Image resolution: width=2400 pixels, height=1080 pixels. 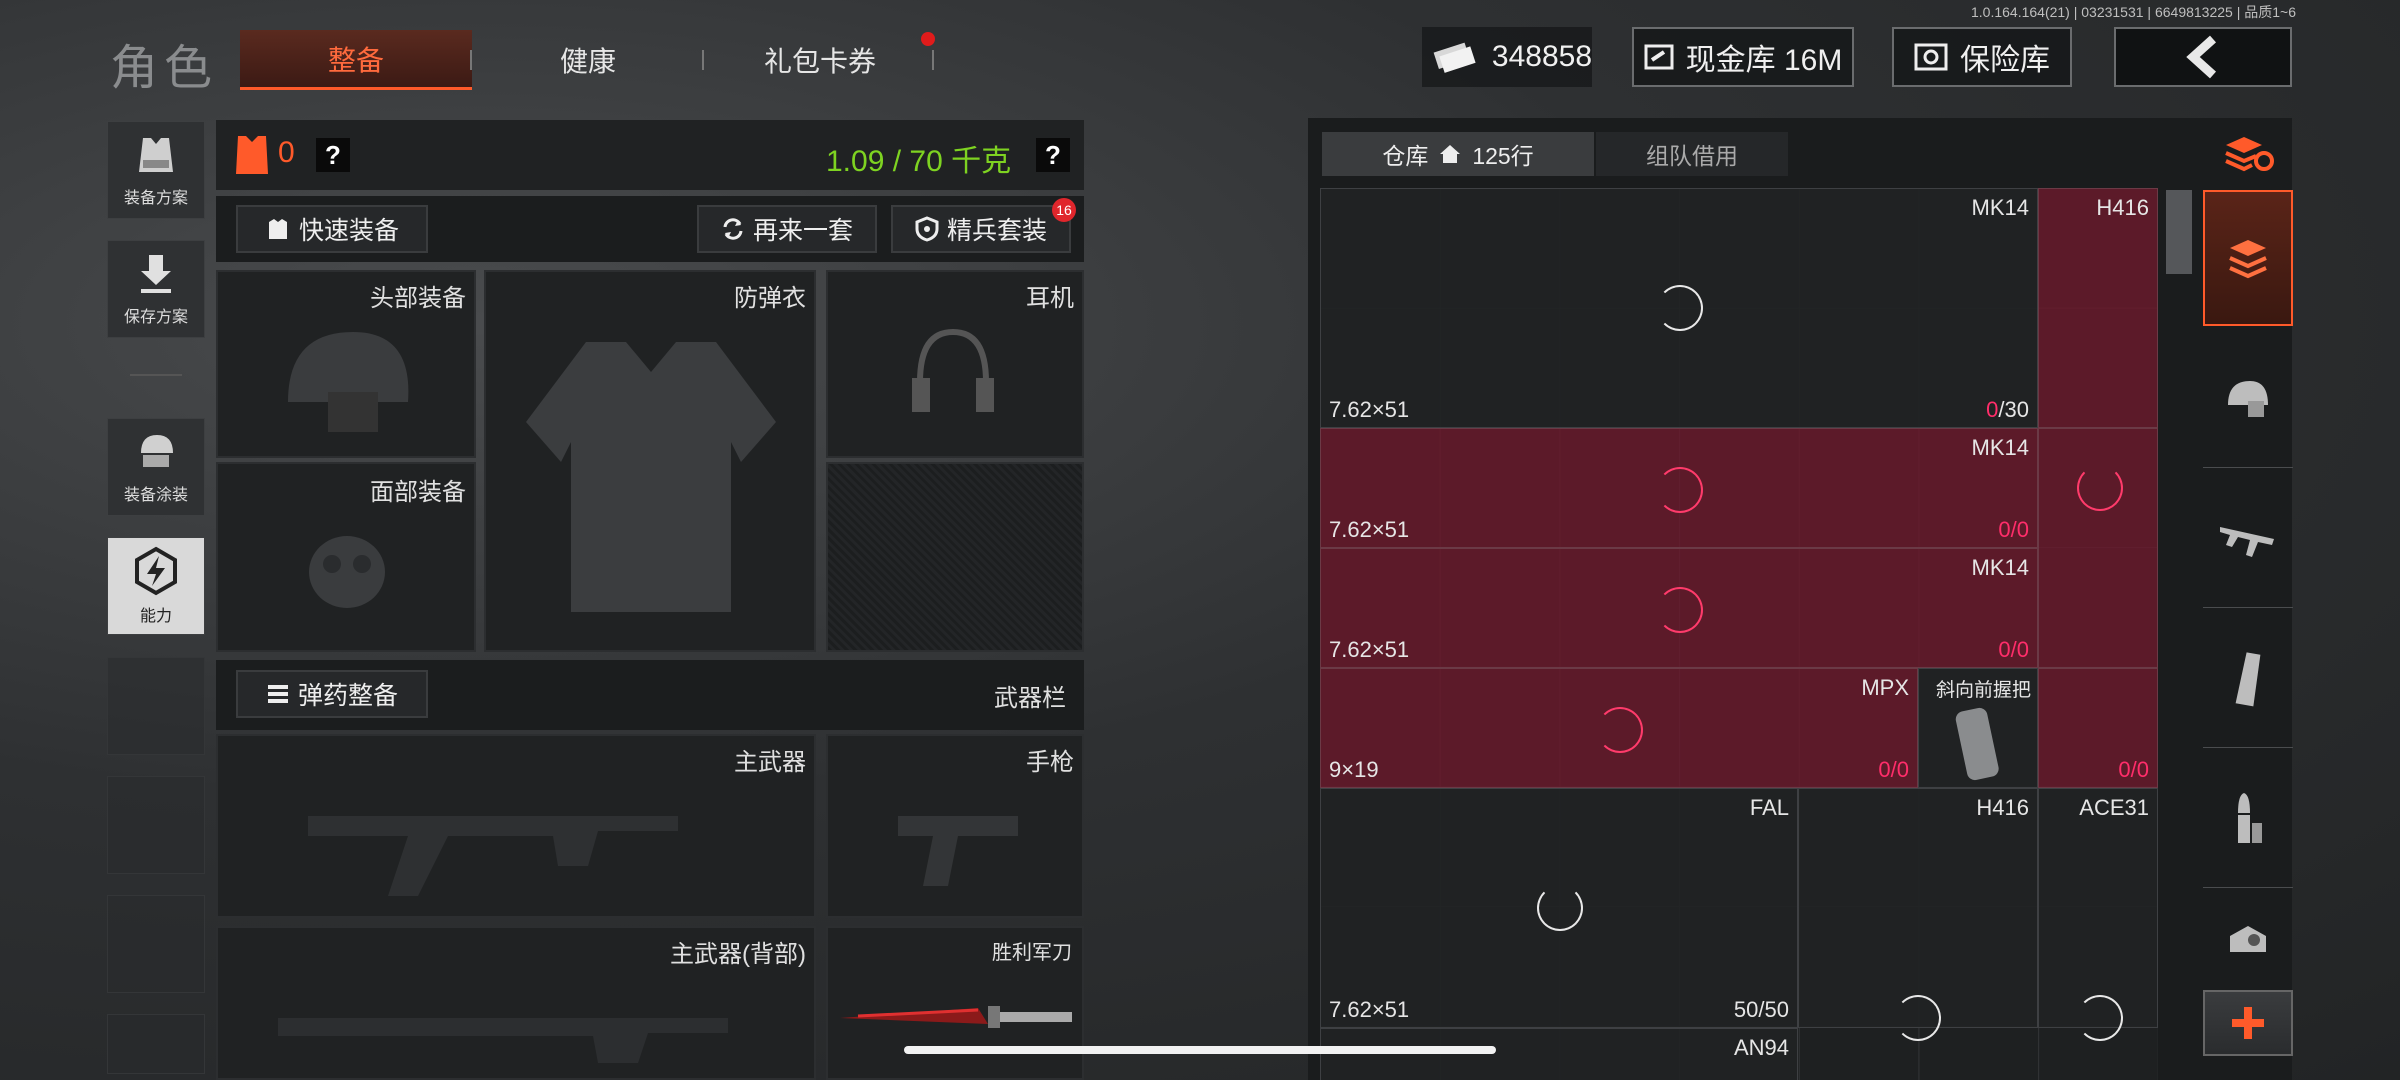 I want to click on warehouse-rows: 125行, so click(x=1503, y=156).